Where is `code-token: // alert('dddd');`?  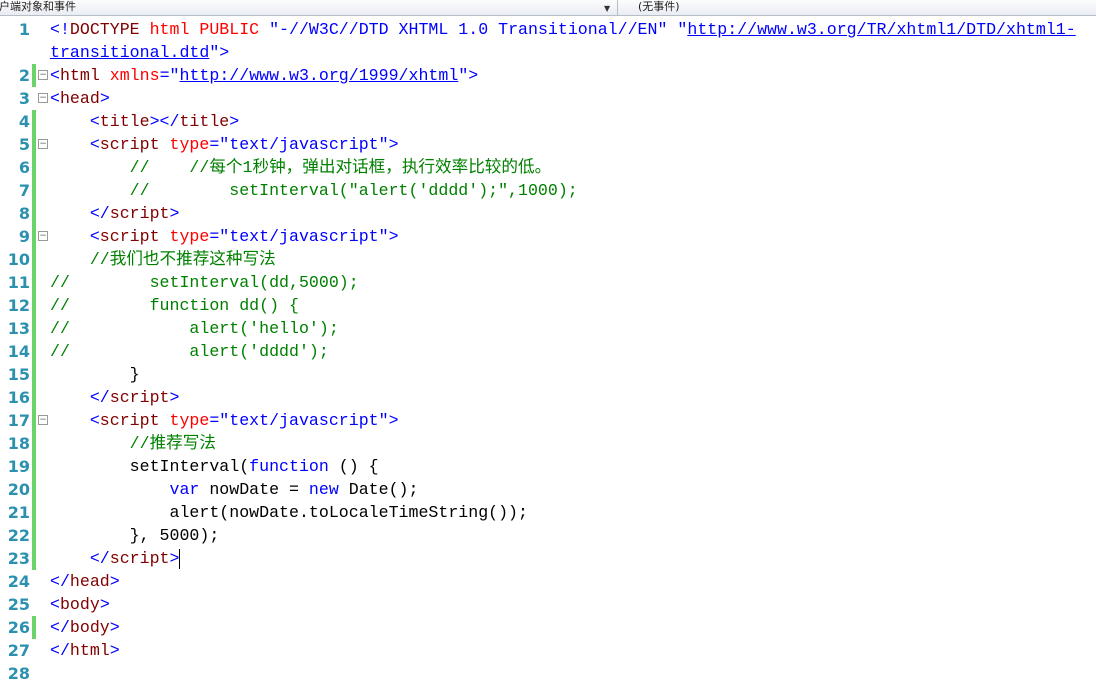 code-token: // alert('dddd'); is located at coordinates (189, 351).